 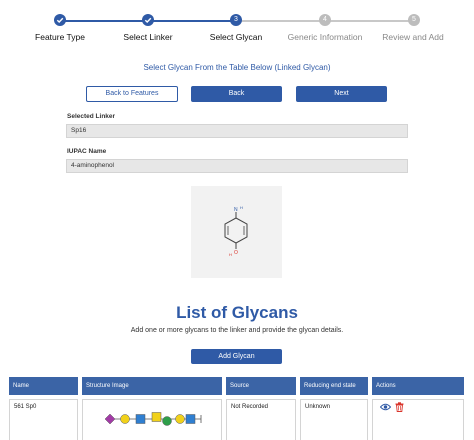 What do you see at coordinates (60, 37) in the screenshot?
I see `step-1-label: Feature Type` at bounding box center [60, 37].